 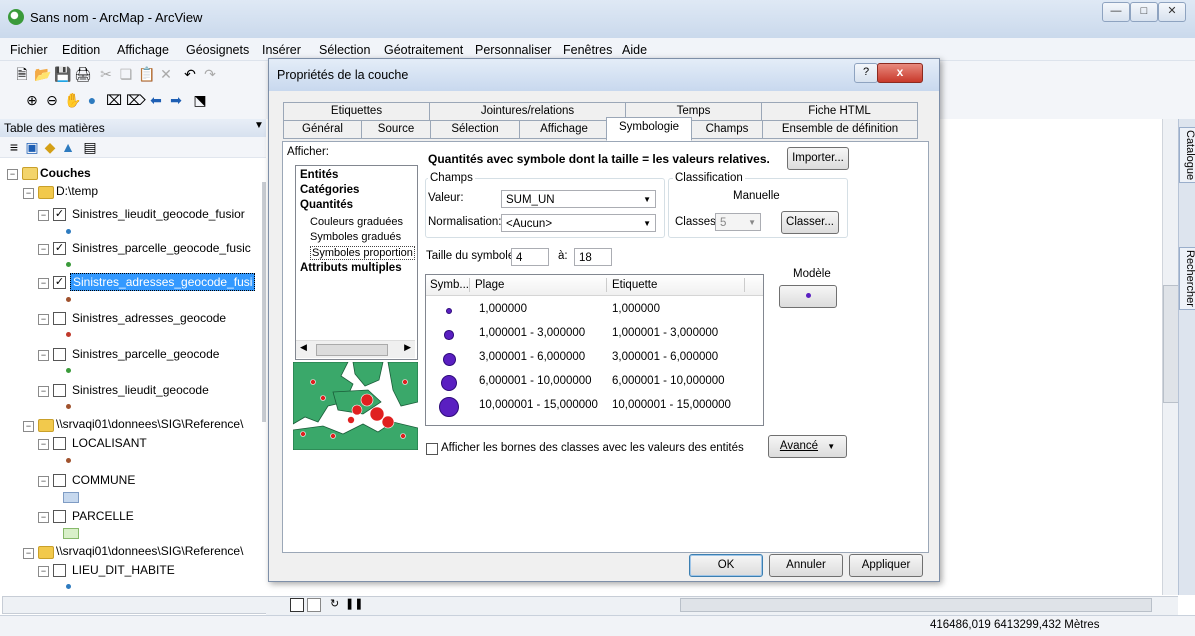 I want to click on menu-geosignets: Géosignets, so click(x=217, y=50).